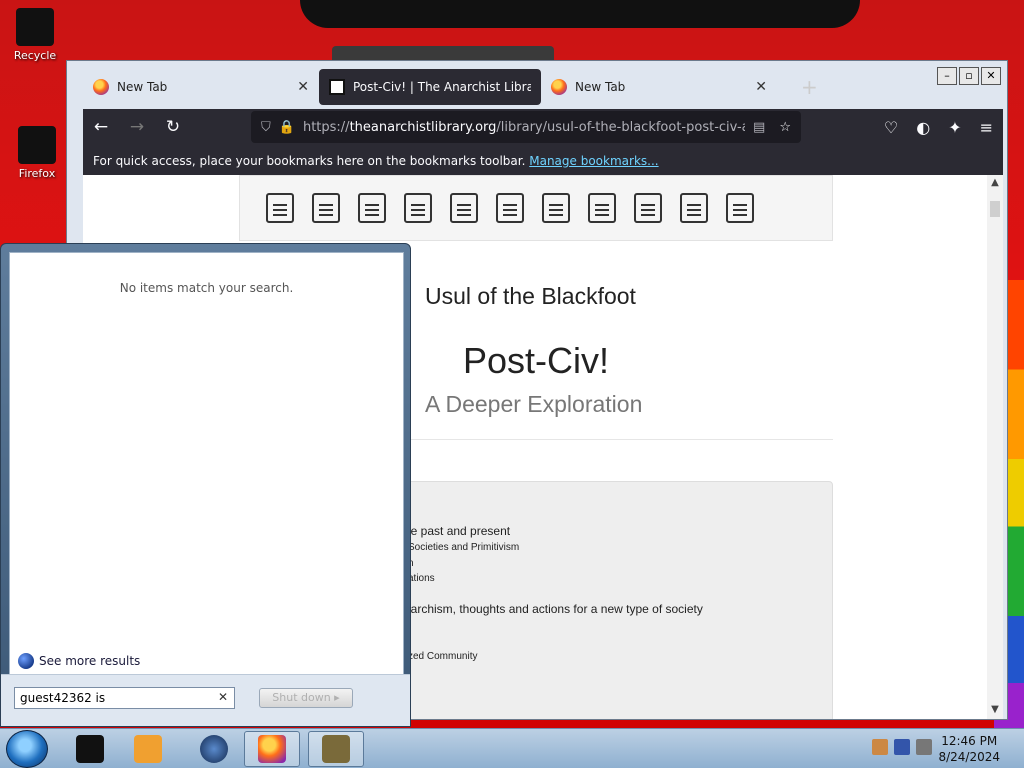 This screenshot has height=768, width=1024. I want to click on firefox-desktop-icon: Firefox, so click(37, 153).